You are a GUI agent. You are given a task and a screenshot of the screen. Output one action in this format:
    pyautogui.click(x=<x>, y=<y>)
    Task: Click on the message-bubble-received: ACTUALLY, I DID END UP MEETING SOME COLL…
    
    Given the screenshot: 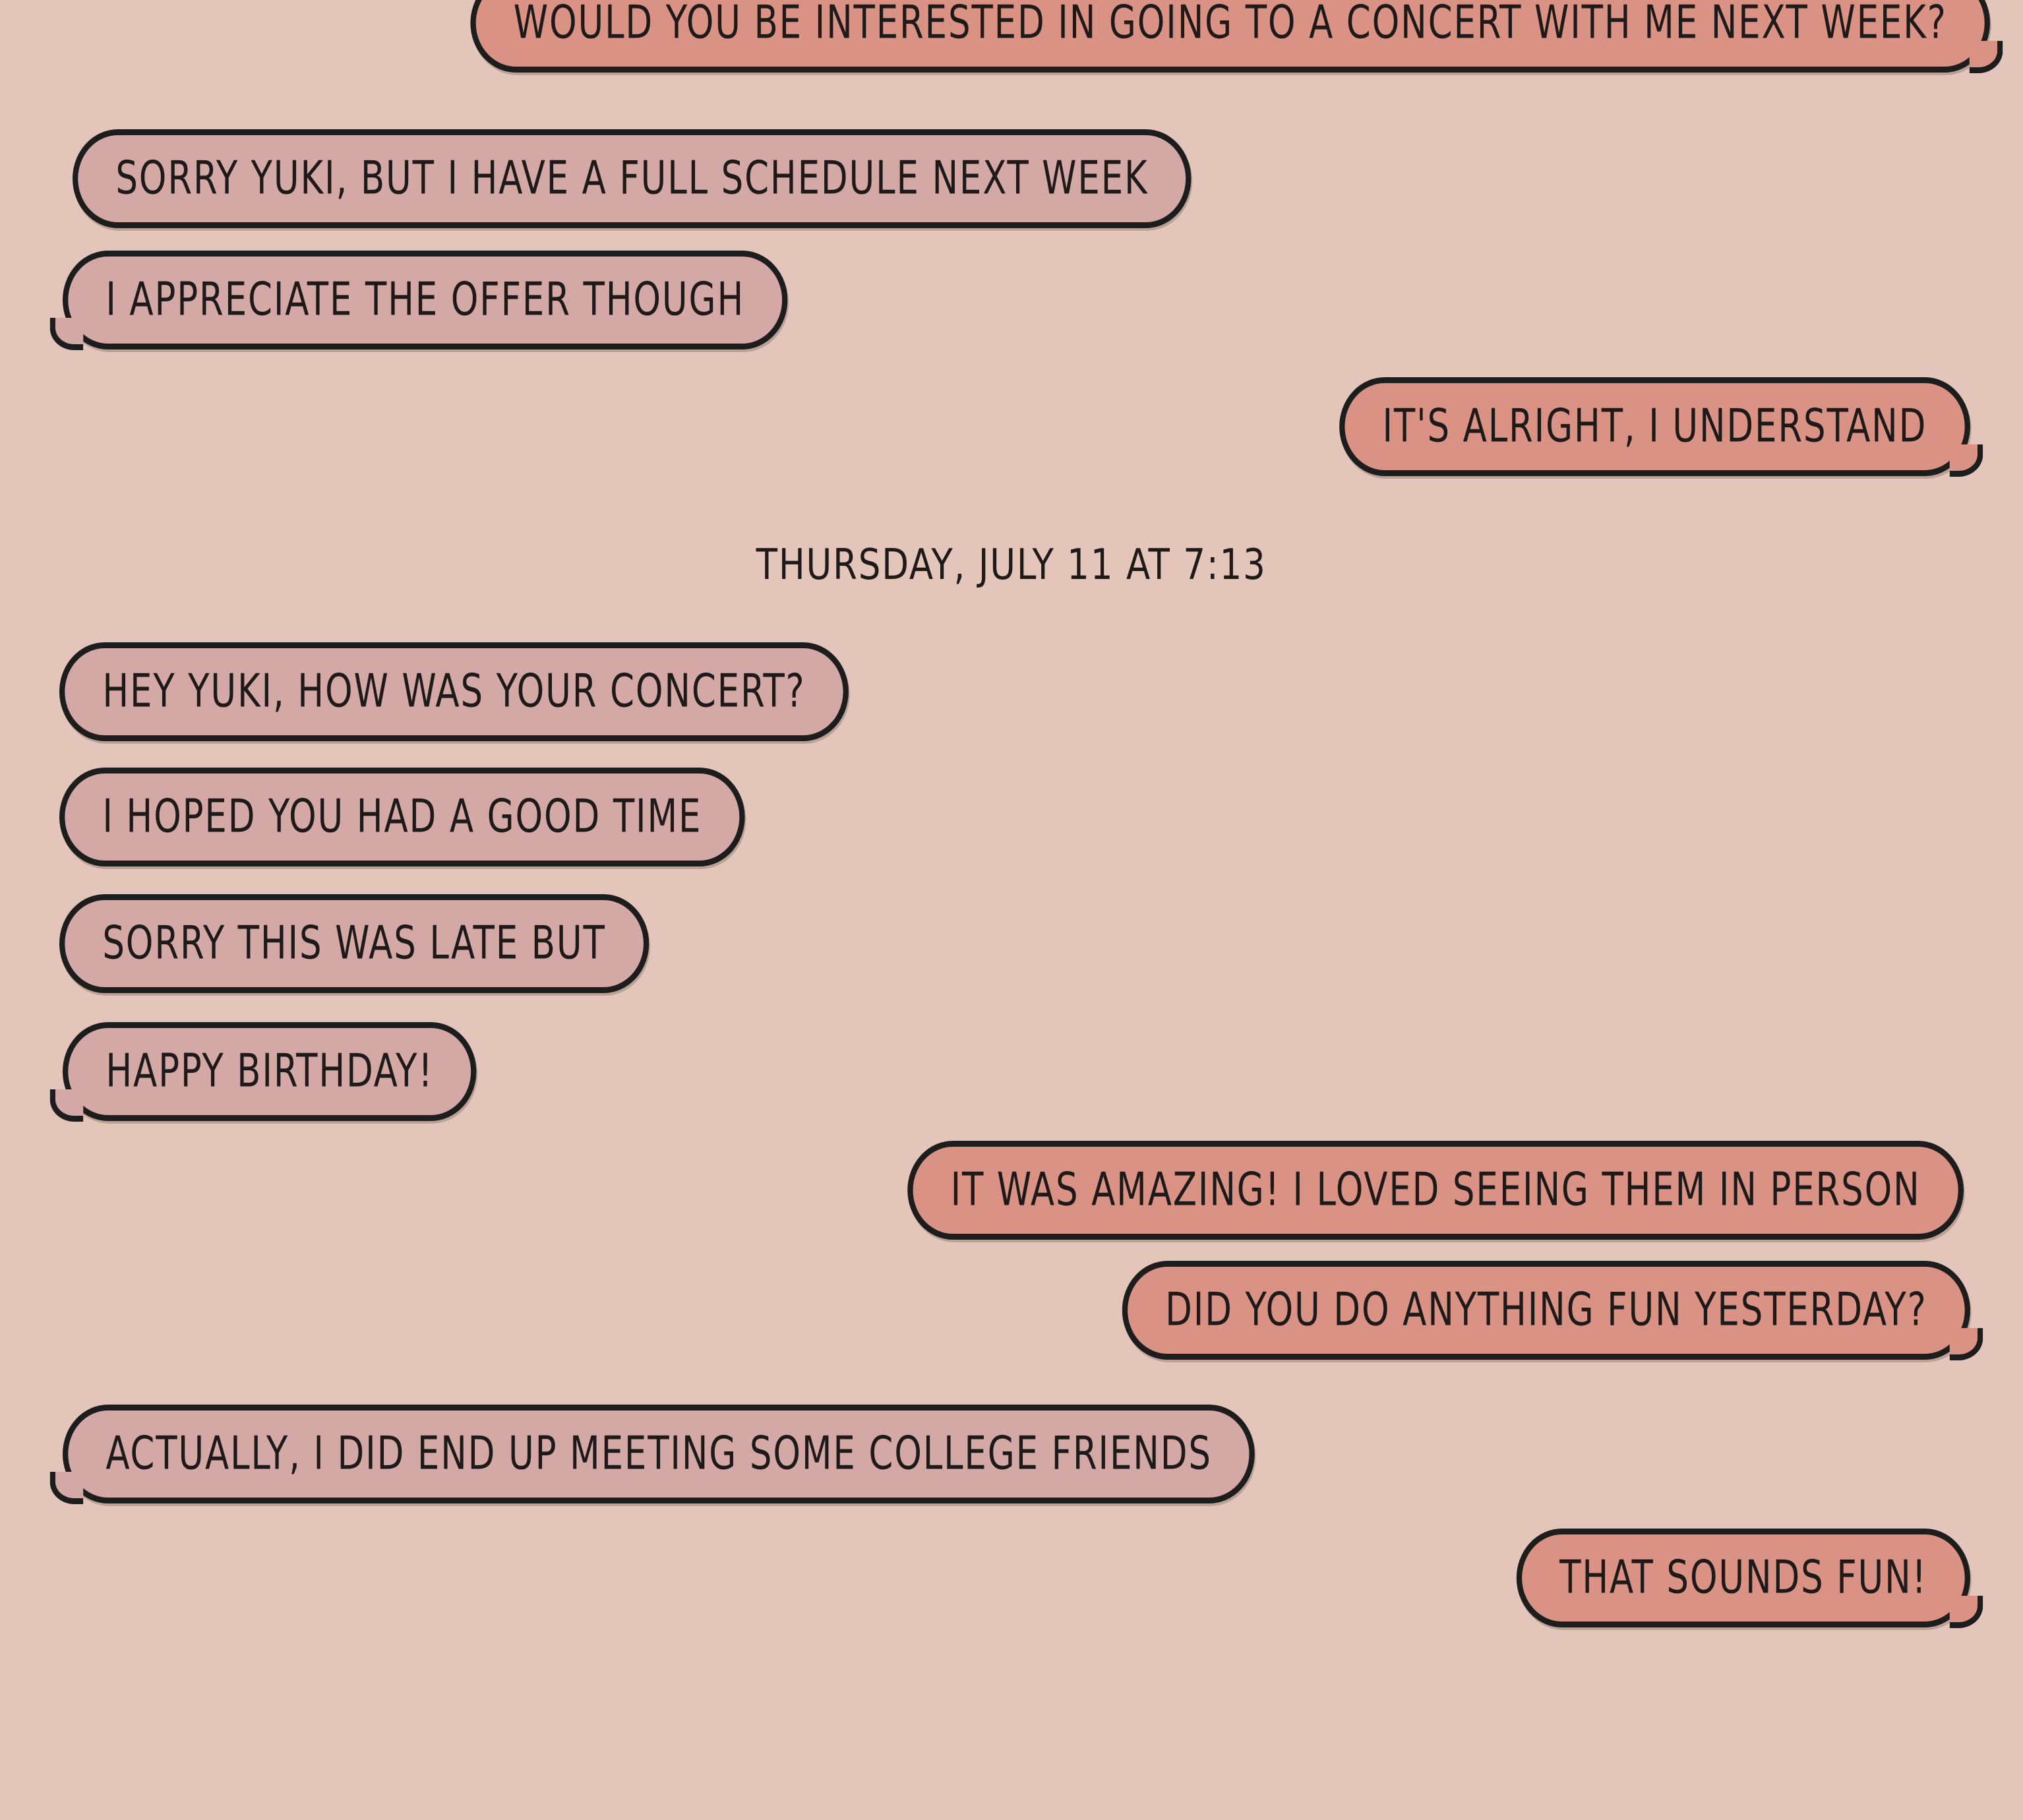 What is the action you would take?
    pyautogui.click(x=652, y=1454)
    